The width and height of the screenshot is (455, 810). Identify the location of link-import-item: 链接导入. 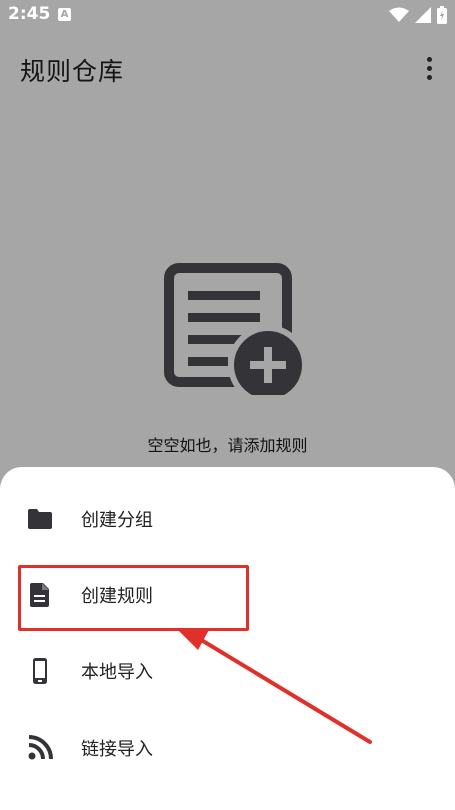
(227, 747).